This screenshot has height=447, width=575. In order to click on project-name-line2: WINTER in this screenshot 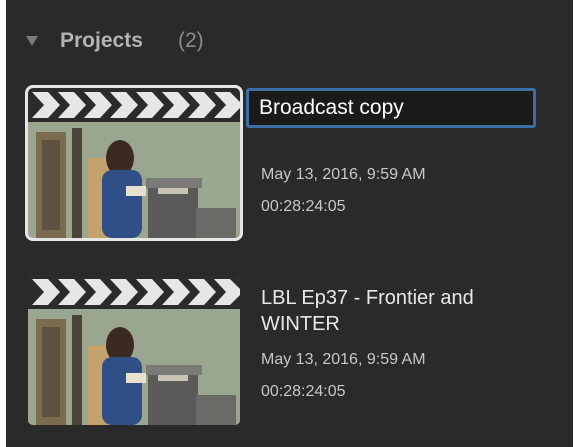, I will do `click(300, 324)`.